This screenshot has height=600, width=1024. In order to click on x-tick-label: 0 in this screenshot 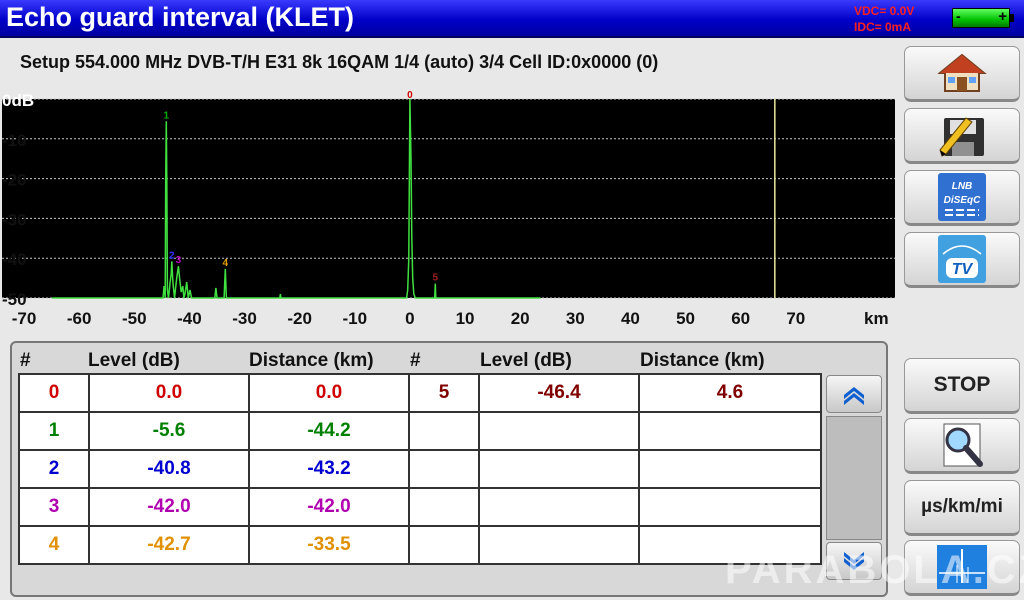, I will do `click(409, 318)`.